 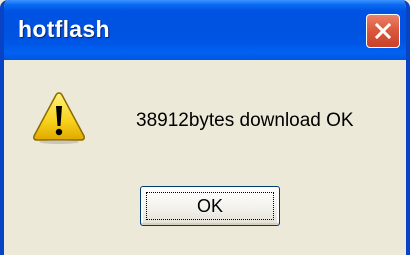 I want to click on ok-button: OK, so click(x=210, y=206).